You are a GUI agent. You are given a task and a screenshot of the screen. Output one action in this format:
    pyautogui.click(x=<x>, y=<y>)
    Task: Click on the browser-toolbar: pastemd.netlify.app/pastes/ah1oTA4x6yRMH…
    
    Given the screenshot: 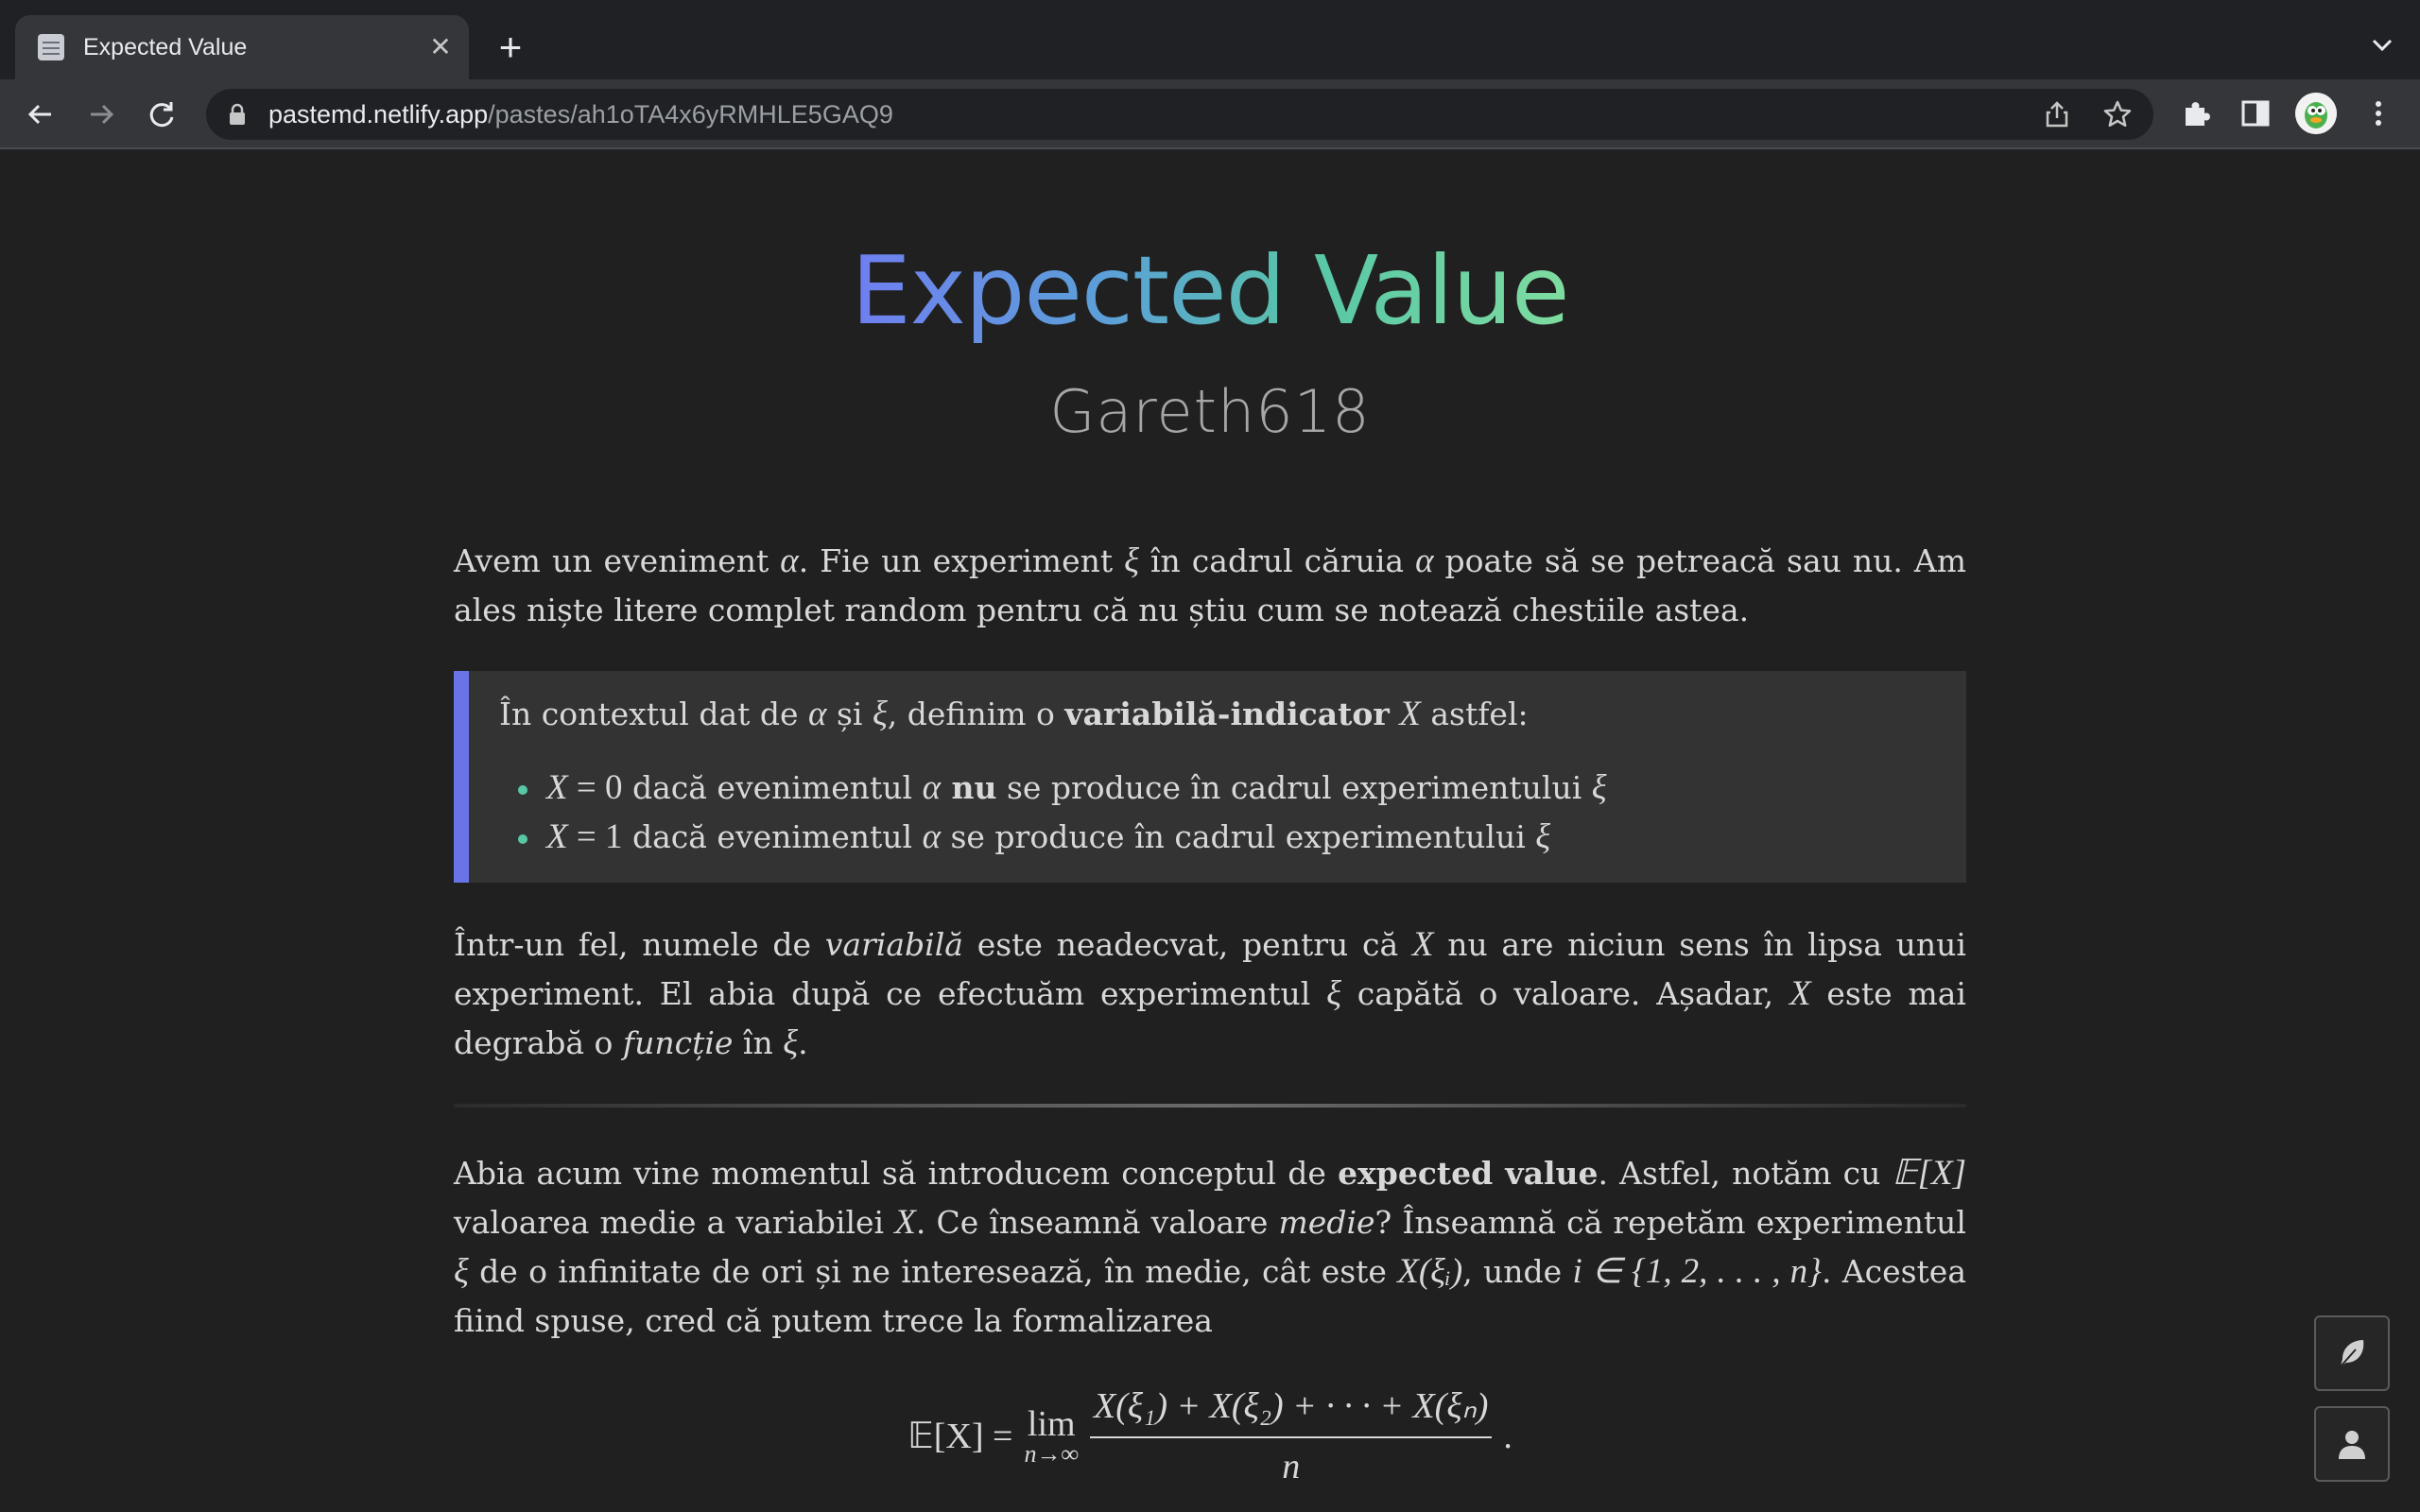 What is the action you would take?
    pyautogui.click(x=1210, y=114)
    